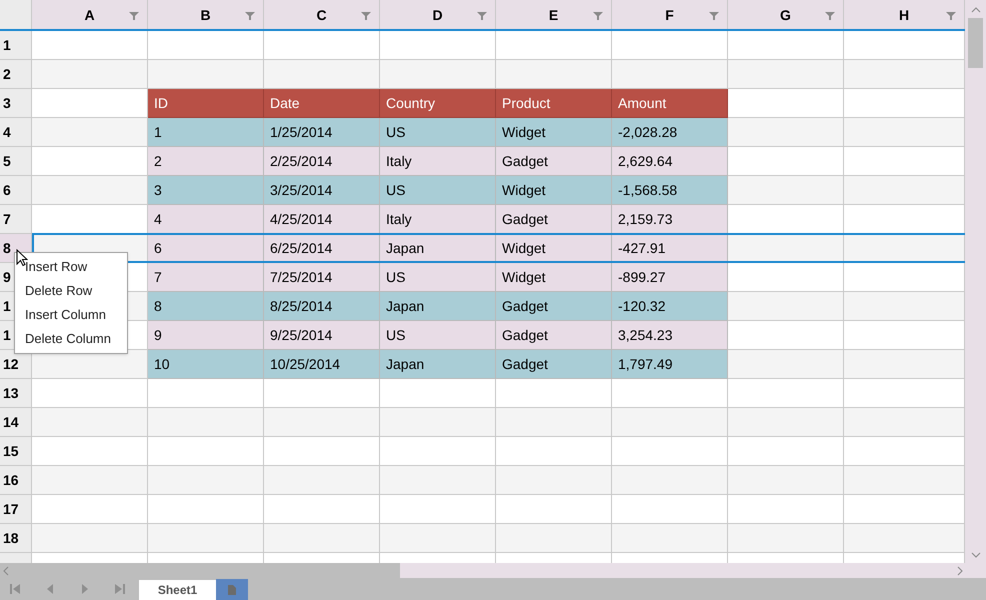  Describe the element at coordinates (322, 306) in the screenshot. I see `table-cell: 8/25/2014` at that location.